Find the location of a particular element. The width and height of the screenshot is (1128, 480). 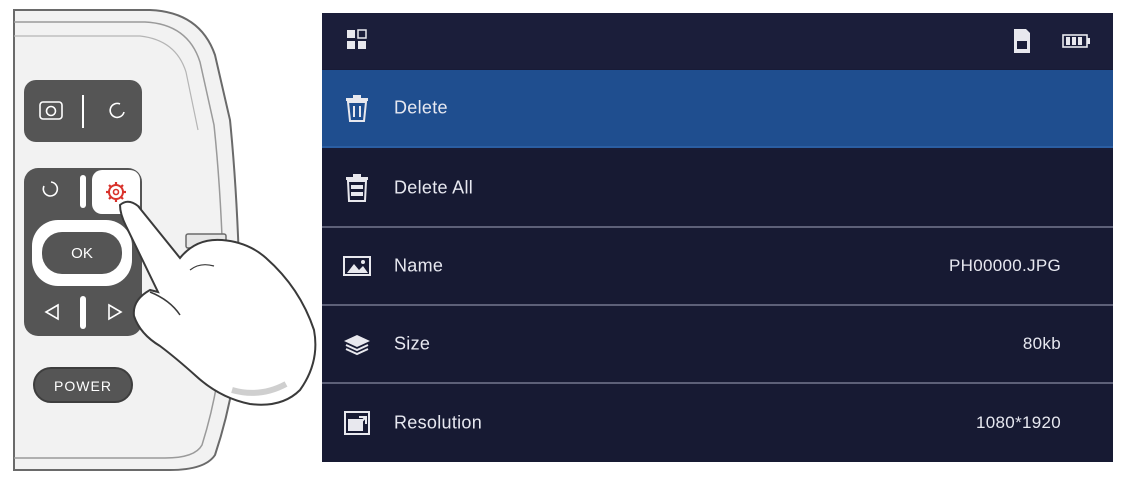

resolution-icon is located at coordinates (357, 423).